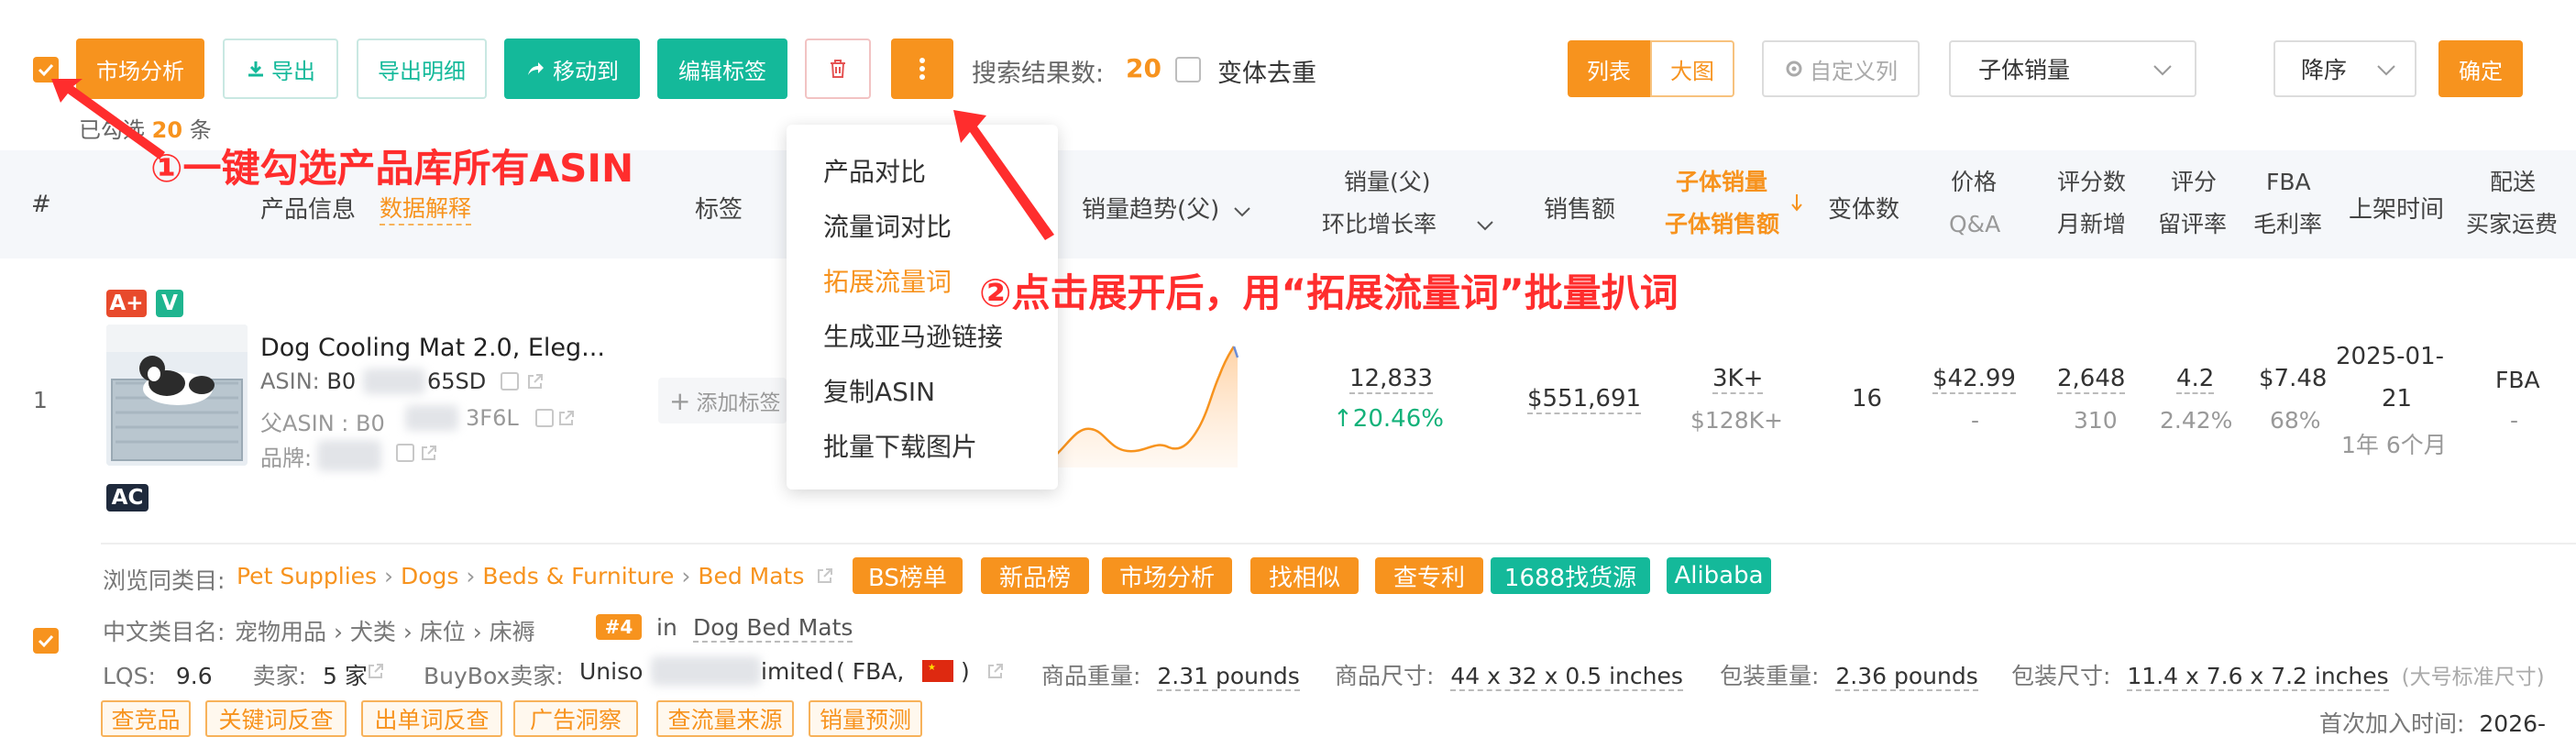 The width and height of the screenshot is (2576, 748). What do you see at coordinates (913, 335) in the screenshot?
I see `menu-item-generate-amazon-link: 生成亚马逊链接` at bounding box center [913, 335].